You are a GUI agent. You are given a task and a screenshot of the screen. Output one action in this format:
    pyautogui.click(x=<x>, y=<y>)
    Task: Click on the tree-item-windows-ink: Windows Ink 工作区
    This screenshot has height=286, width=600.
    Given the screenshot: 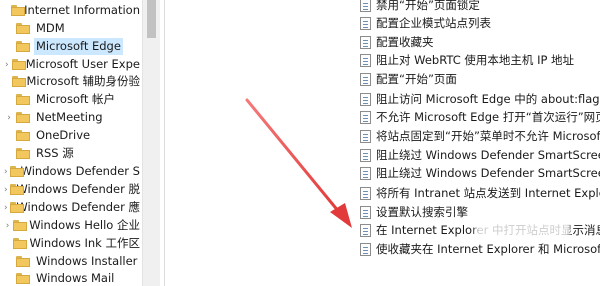 What is the action you would take?
    pyautogui.click(x=71, y=243)
    